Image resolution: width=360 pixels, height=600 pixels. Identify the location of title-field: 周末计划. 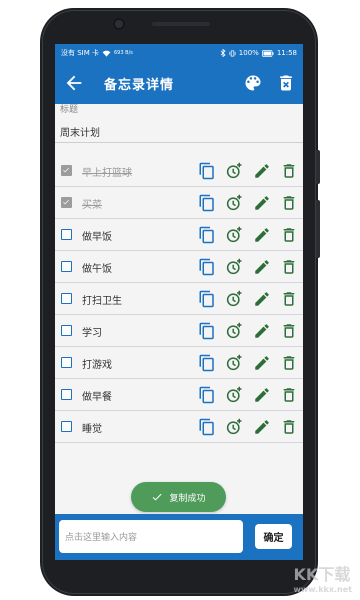
(80, 131).